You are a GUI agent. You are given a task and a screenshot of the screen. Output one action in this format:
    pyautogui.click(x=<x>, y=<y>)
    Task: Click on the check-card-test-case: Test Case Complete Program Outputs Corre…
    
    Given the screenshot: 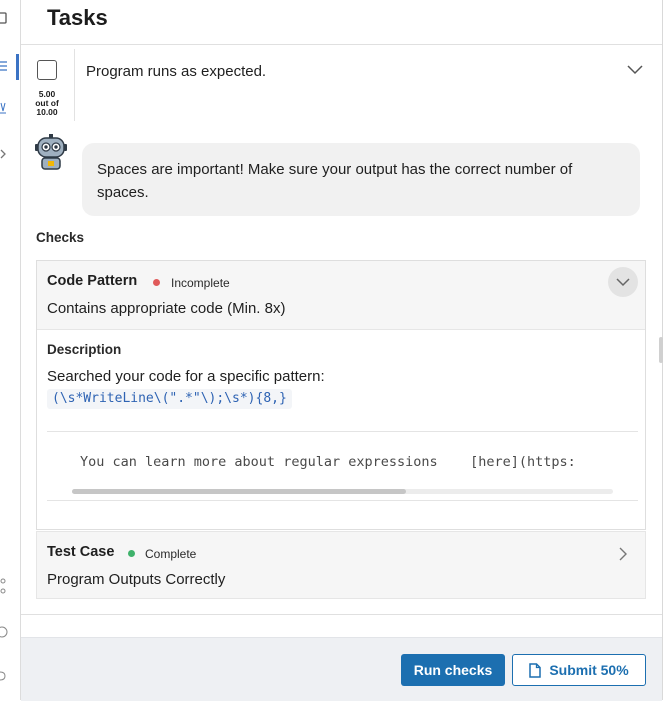 What is the action you would take?
    pyautogui.click(x=341, y=565)
    